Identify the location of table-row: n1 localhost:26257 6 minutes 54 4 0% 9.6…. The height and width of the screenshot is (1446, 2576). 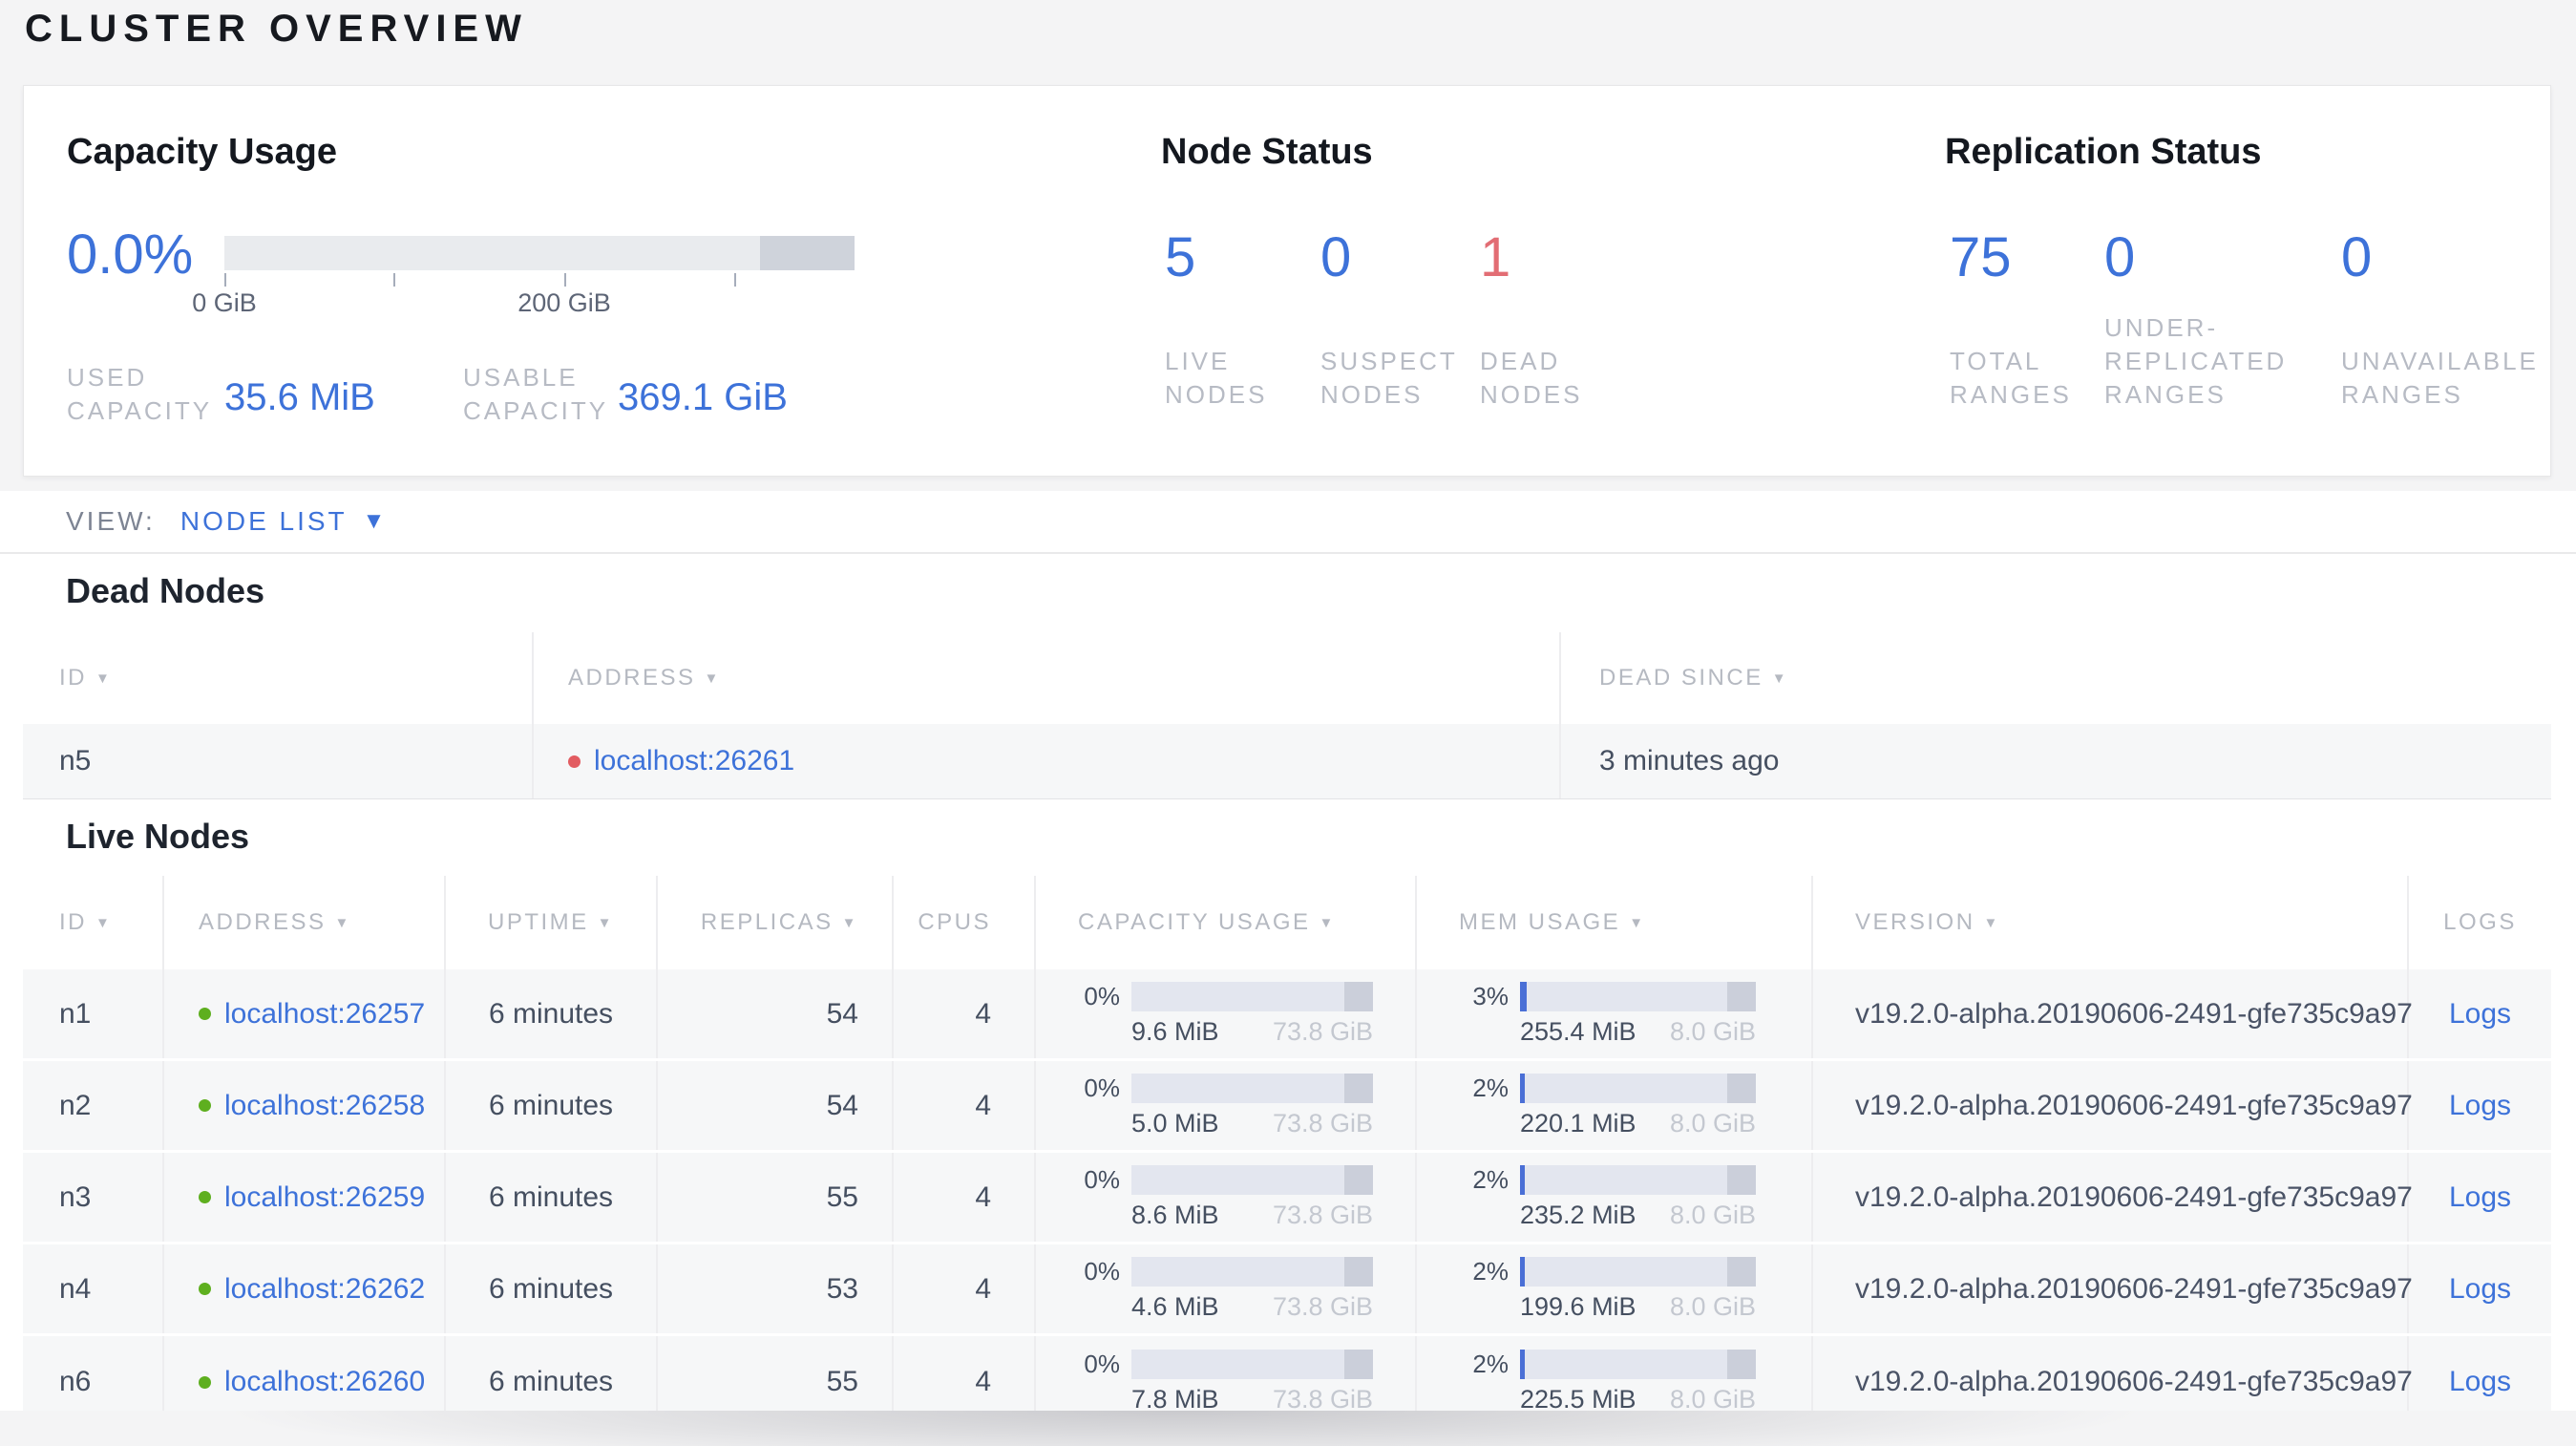
(1287, 1015).